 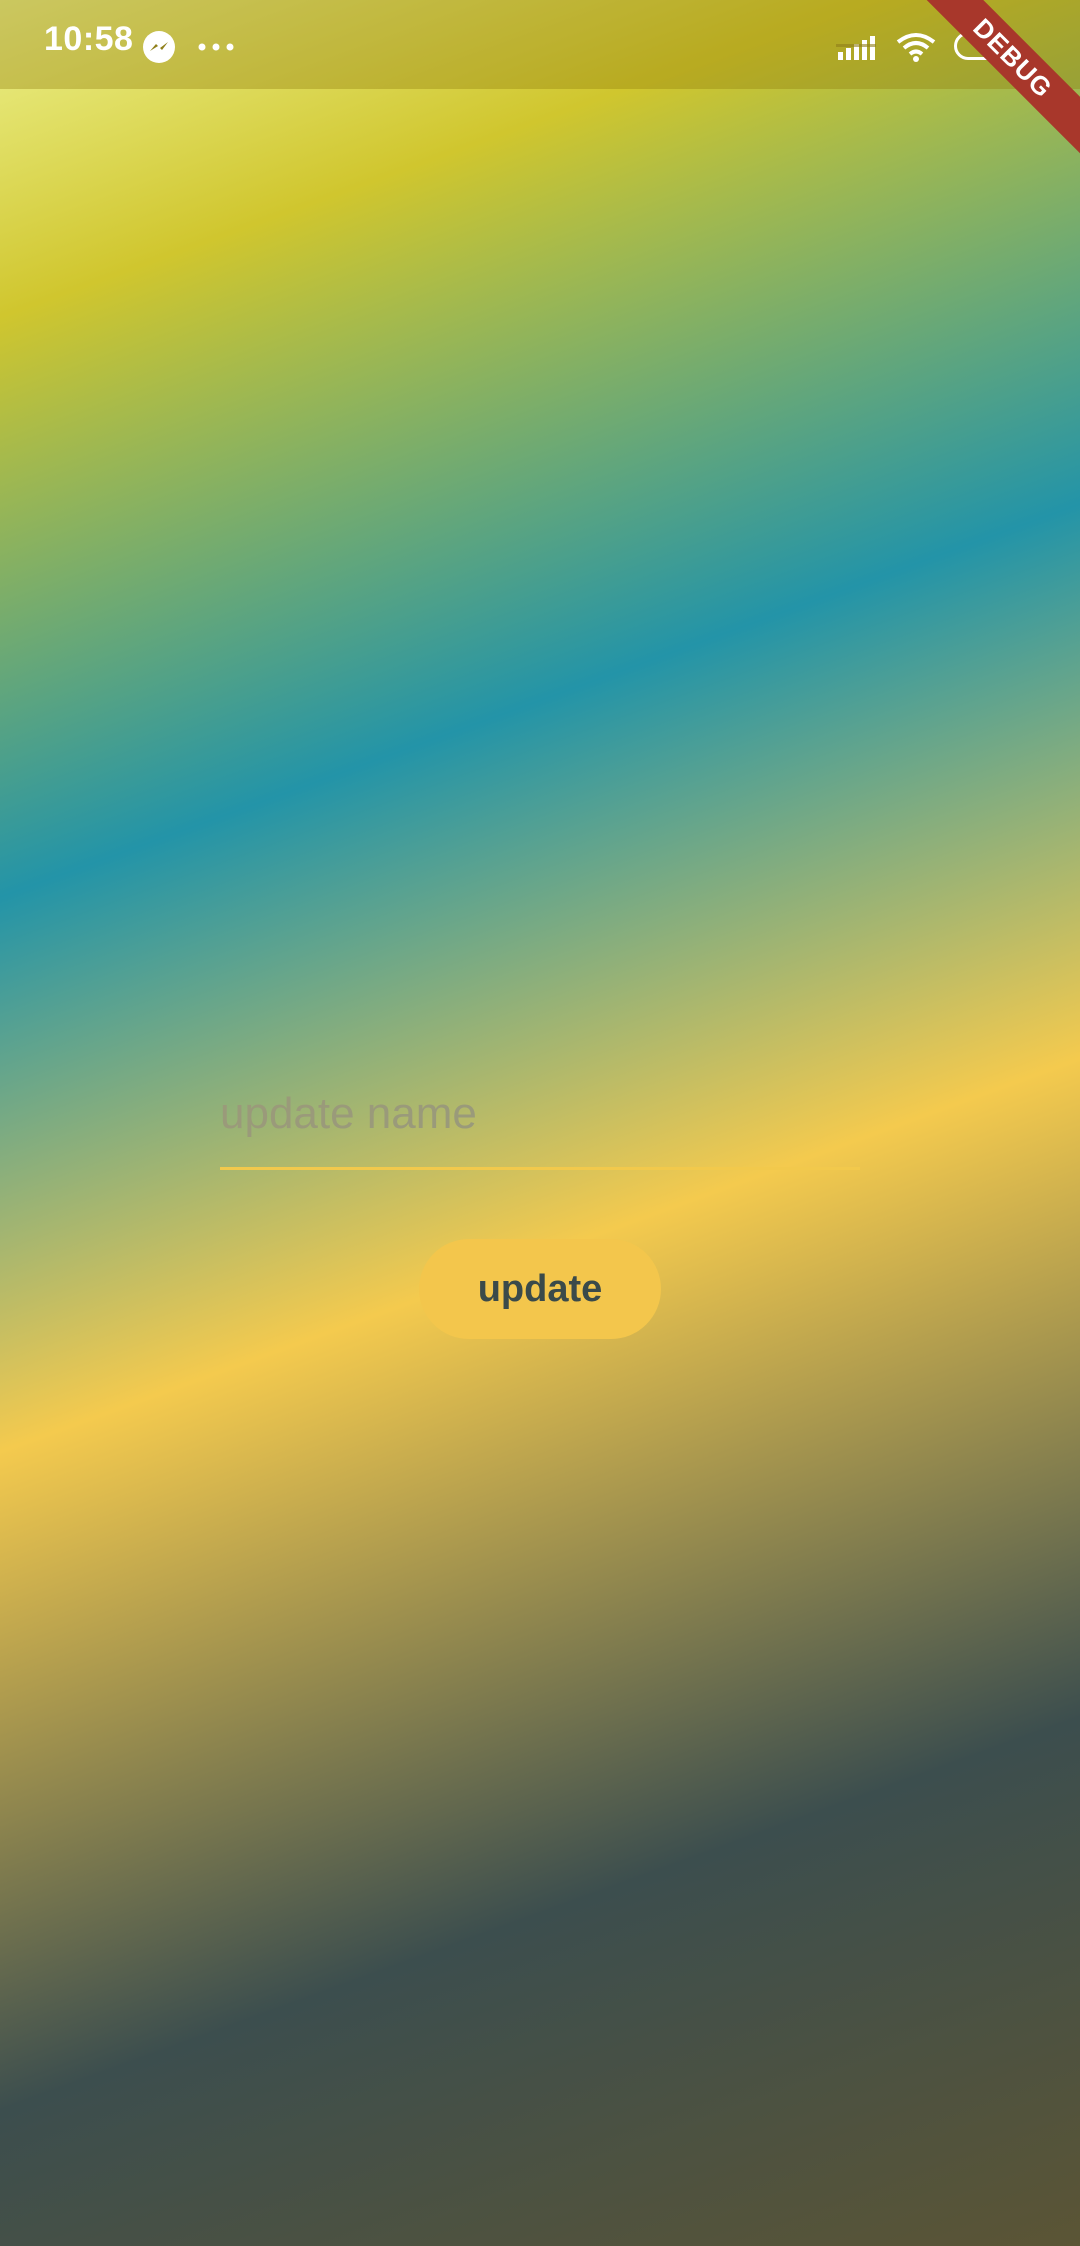 What do you see at coordinates (916, 47) in the screenshot?
I see `wifi-icon` at bounding box center [916, 47].